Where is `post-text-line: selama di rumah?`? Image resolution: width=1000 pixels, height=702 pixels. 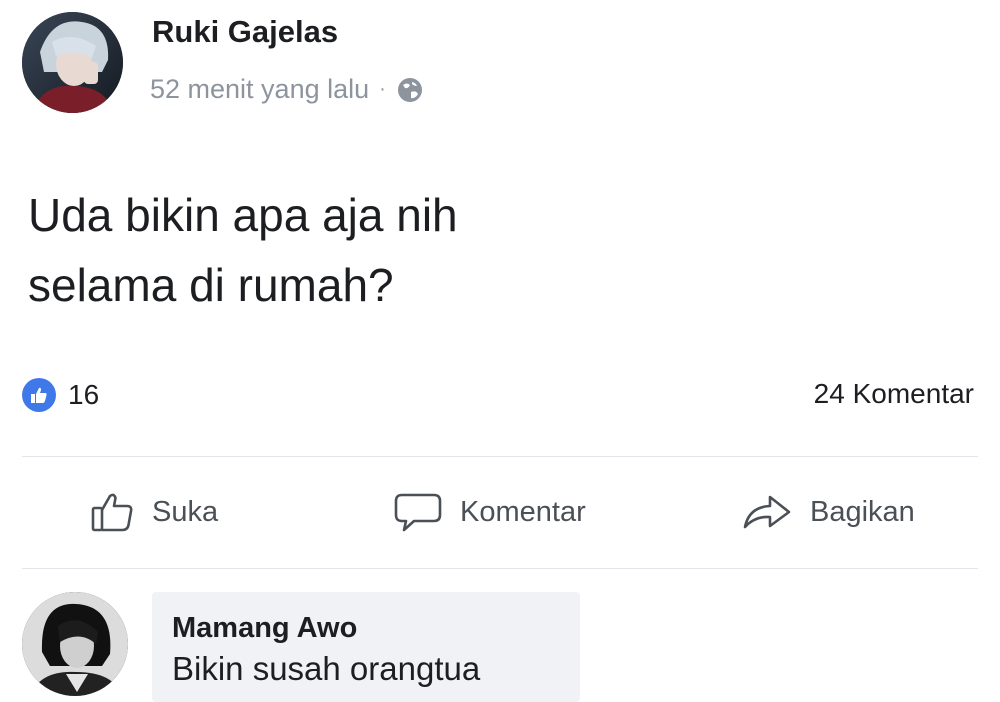 post-text-line: selama di rumah? is located at coordinates (211, 285).